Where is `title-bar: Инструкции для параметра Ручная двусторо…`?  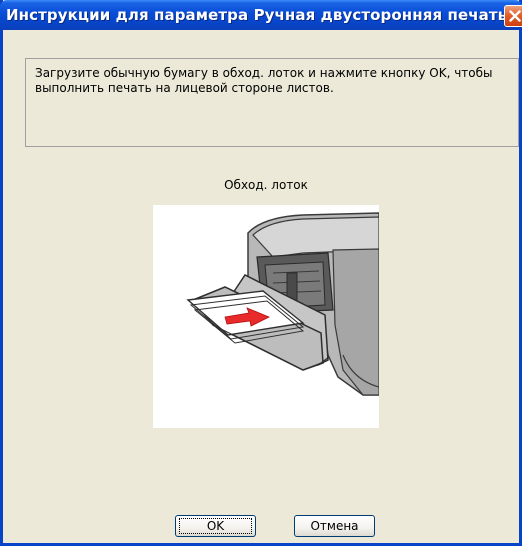
title-bar: Инструкции для параметра Ручная двусторо… is located at coordinates (261, 15).